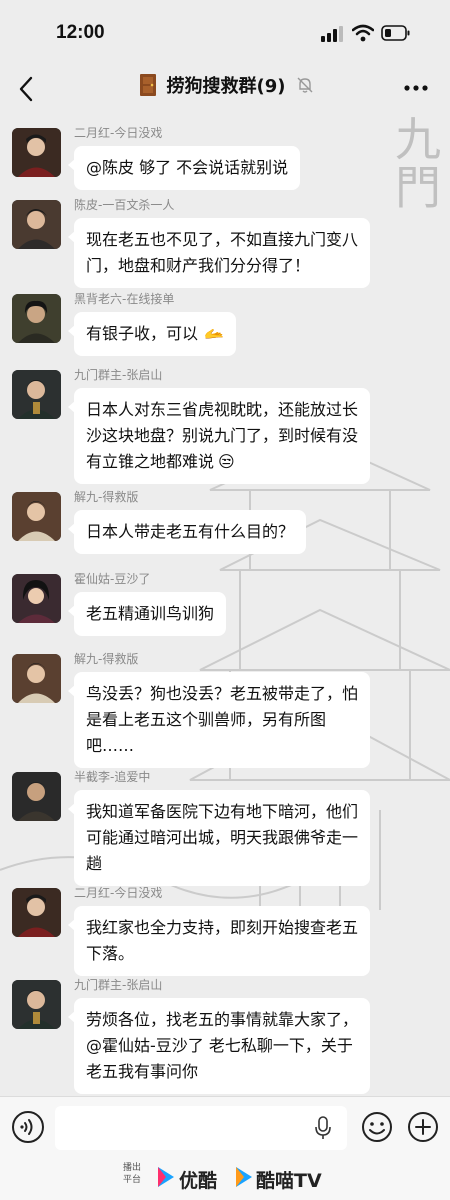  What do you see at coordinates (187, 167) in the screenshot?
I see `message-text: @陈皮 够了 不会说话就别说` at bounding box center [187, 167].